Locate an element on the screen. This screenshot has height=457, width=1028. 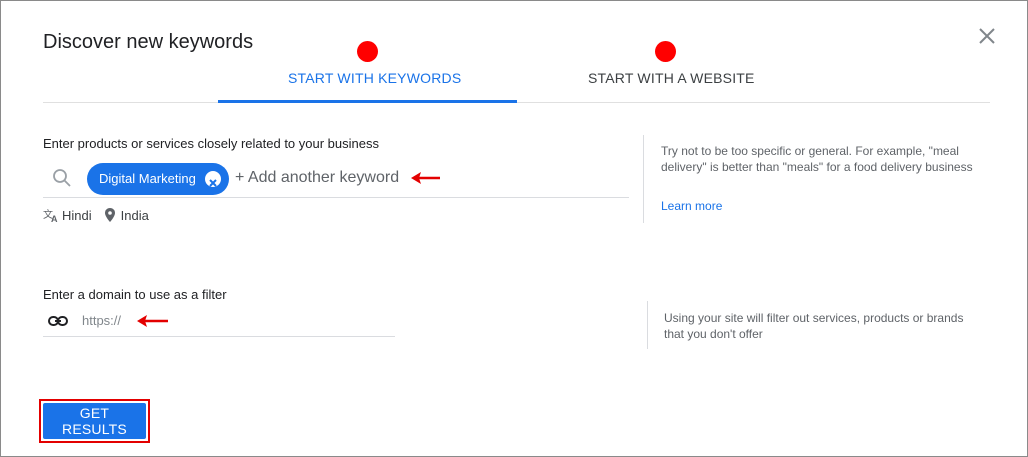
close-button is located at coordinates (987, 36).